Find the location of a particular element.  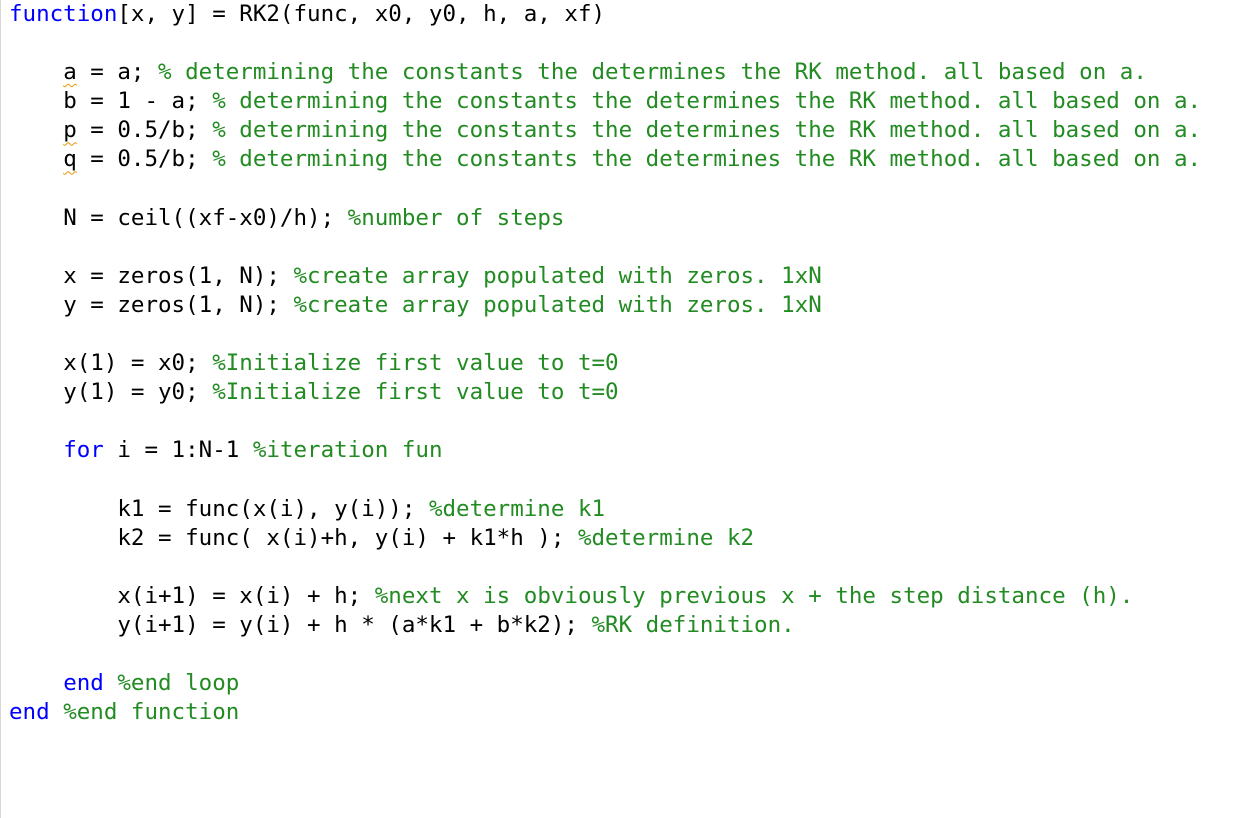

code-statement: N = ceil((xf-x0)/h); is located at coordinates (205, 217).